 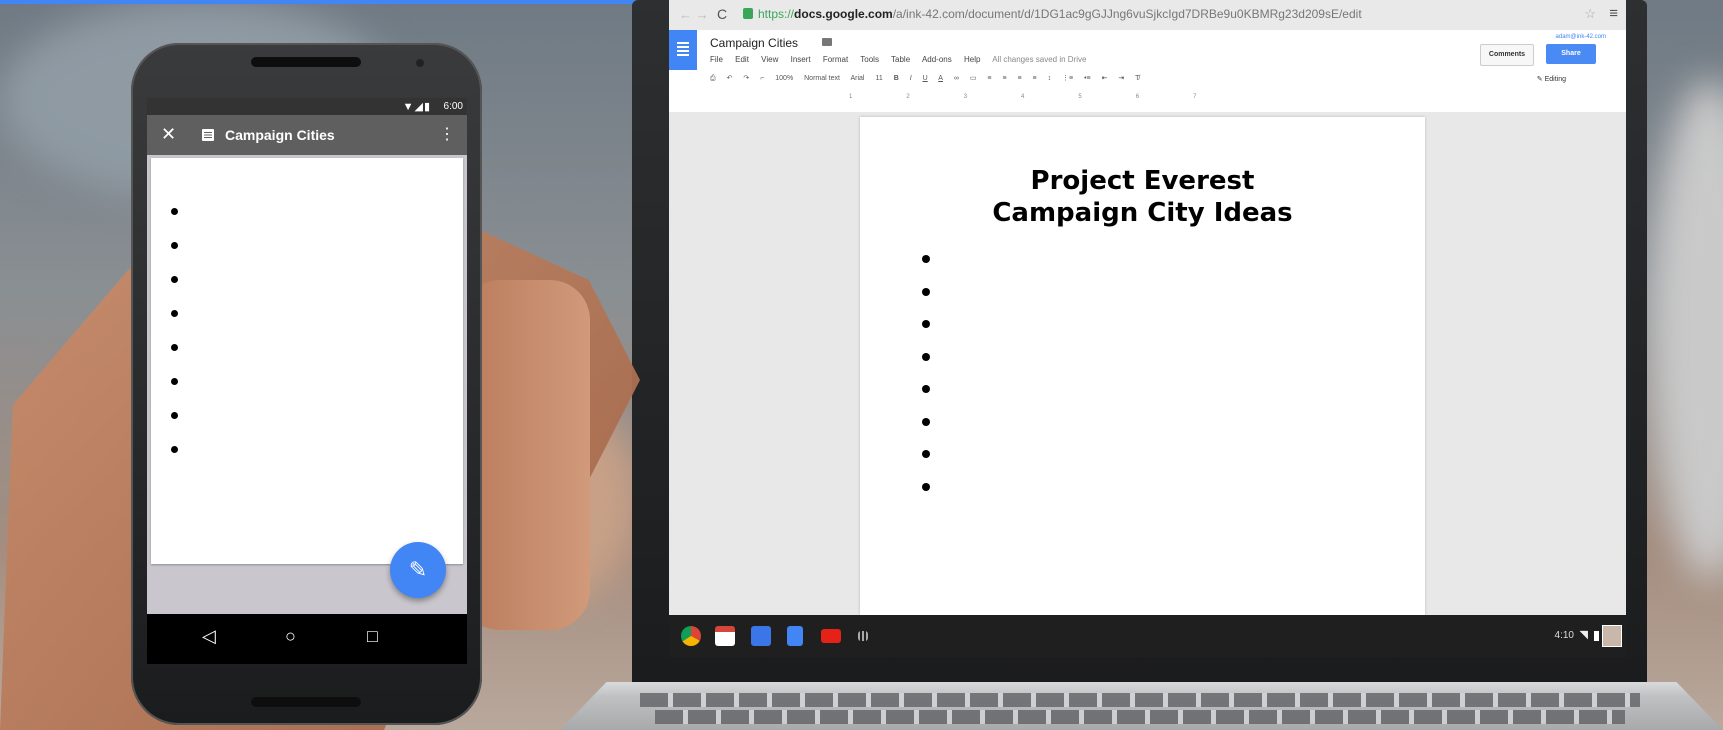 What do you see at coordinates (940, 78) in the screenshot?
I see `text-color-icon: A` at bounding box center [940, 78].